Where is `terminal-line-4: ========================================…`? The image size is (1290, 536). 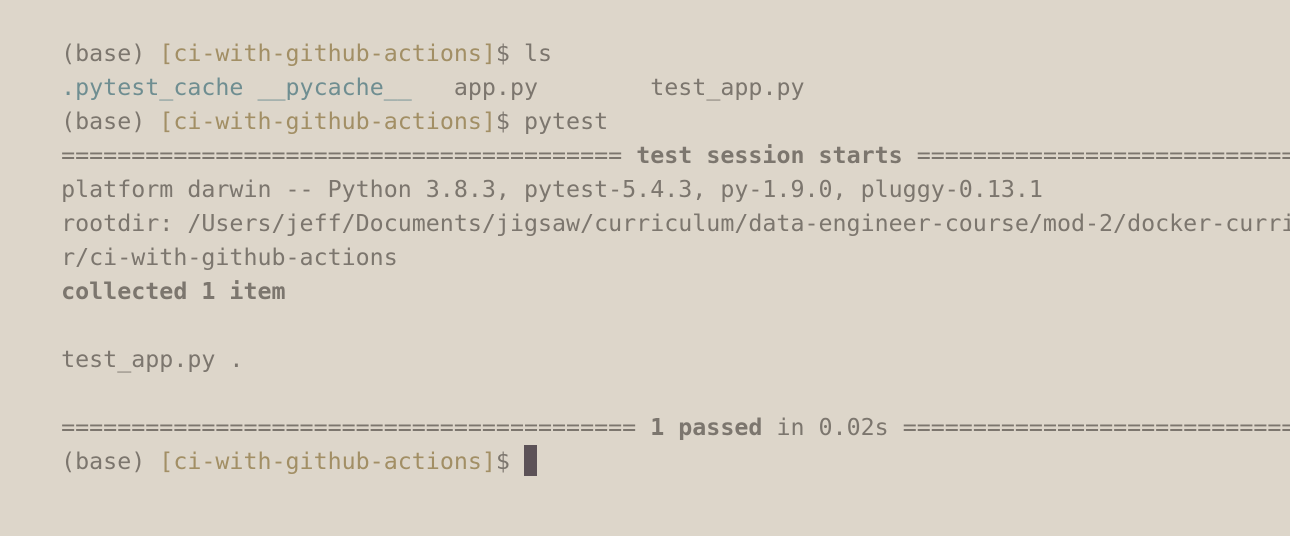
terminal-line-4: ========================================… is located at coordinates (647, 137).